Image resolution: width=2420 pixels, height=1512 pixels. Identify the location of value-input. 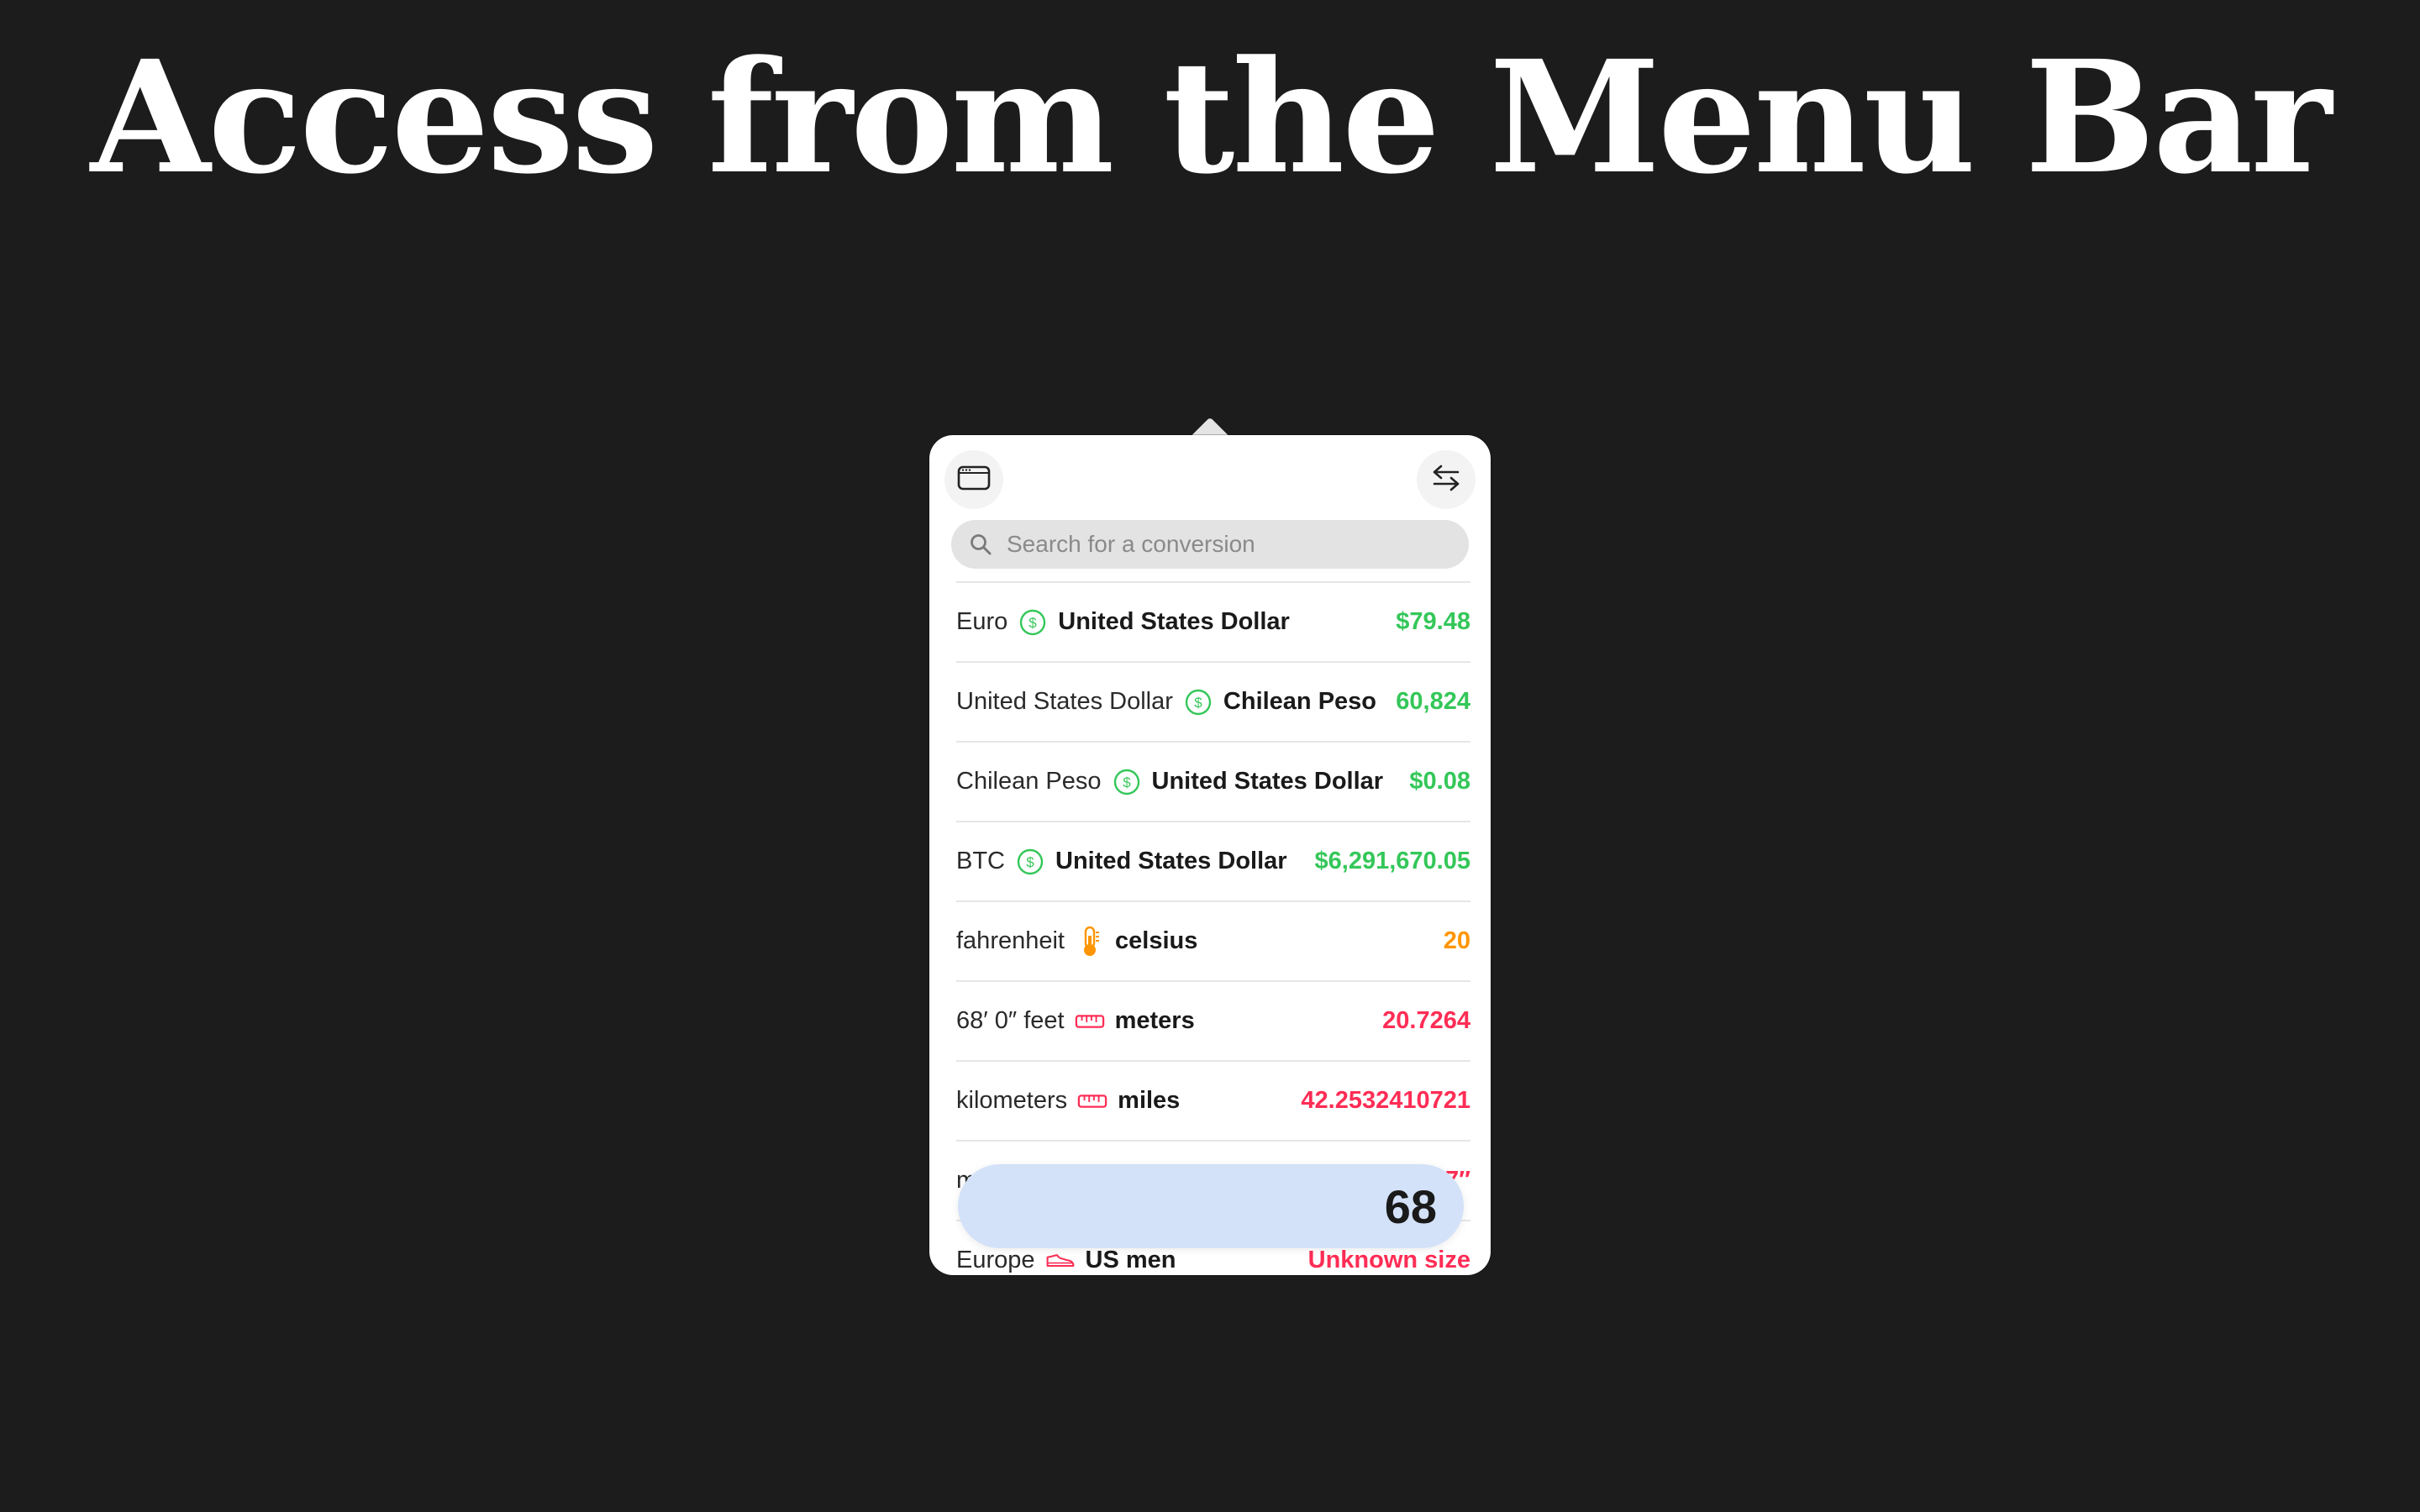
(1269, 1206).